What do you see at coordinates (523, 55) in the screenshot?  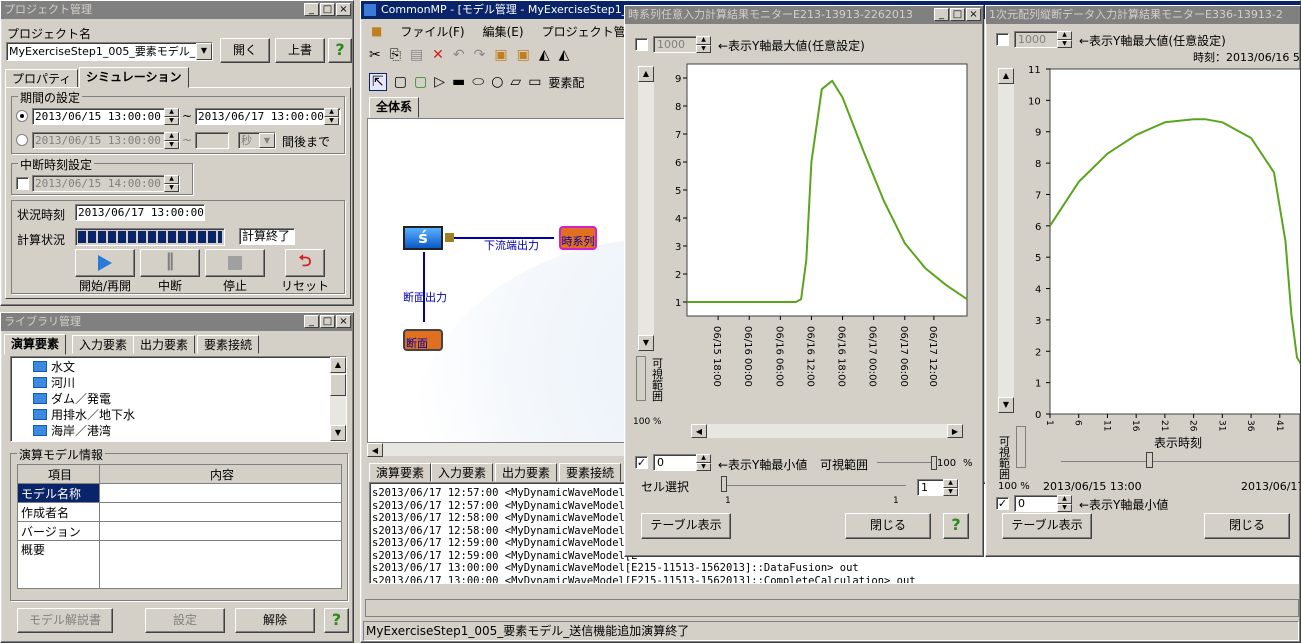 I see `ungroup-icon: ▣` at bounding box center [523, 55].